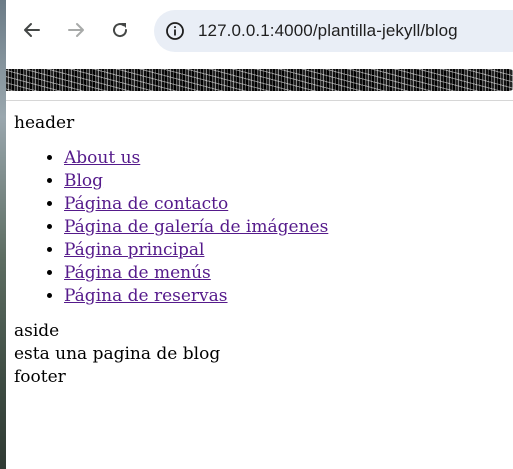 This screenshot has height=469, width=513. Describe the element at coordinates (44, 123) in the screenshot. I see `page-header: header` at that location.